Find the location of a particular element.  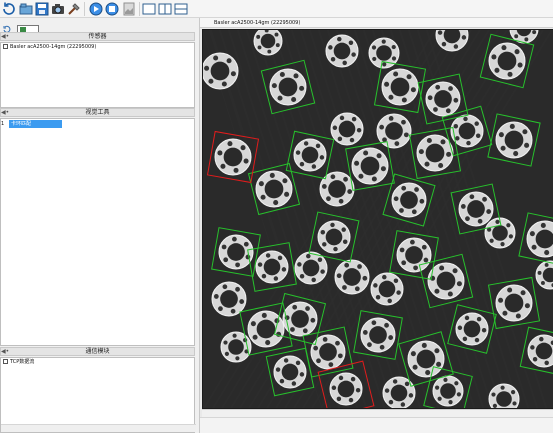

network-node-icon is located at coordinates (5, 361).